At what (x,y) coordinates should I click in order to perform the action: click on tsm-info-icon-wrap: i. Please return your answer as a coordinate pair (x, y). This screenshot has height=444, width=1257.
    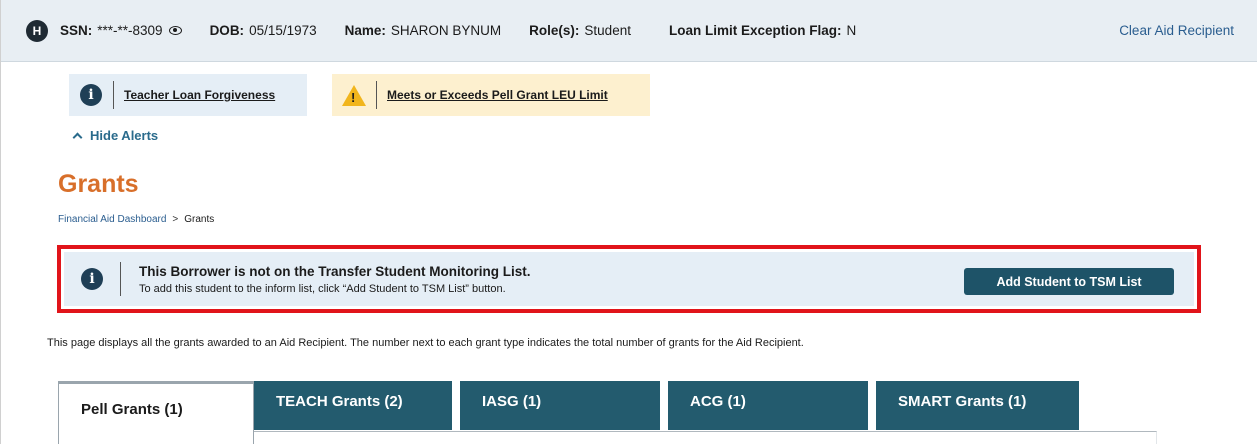
    Looking at the image, I should click on (92, 279).